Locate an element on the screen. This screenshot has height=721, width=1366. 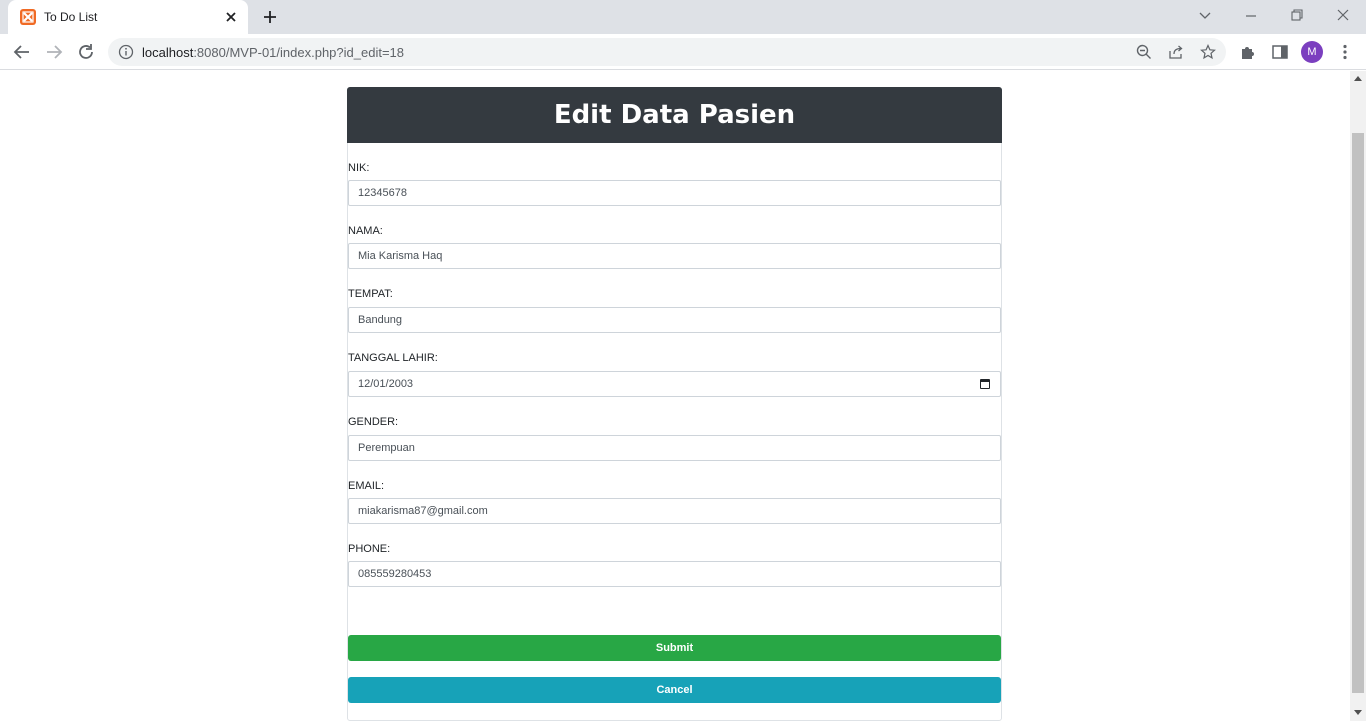
chevron-down-icon is located at coordinates (1205, 16).